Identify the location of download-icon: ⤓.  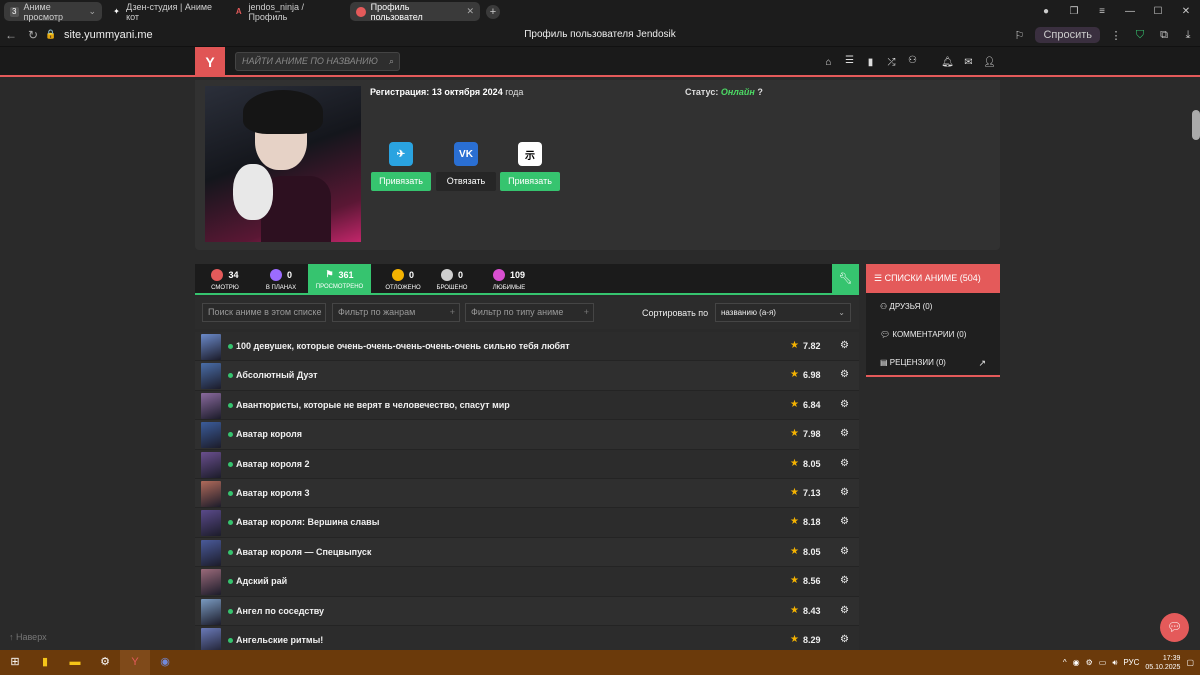
(1188, 35).